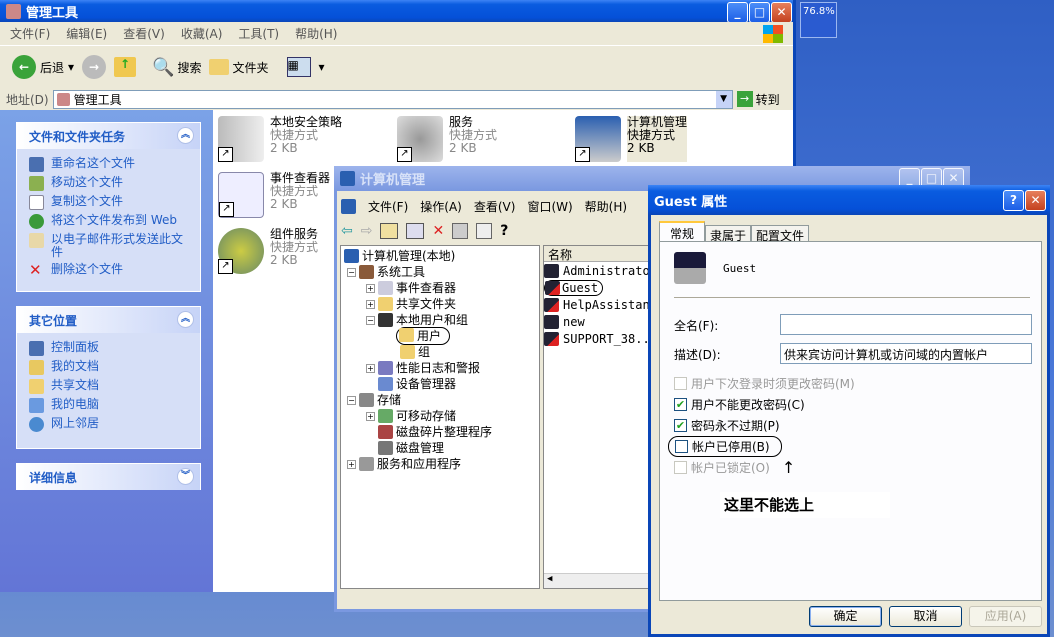 The height and width of the screenshot is (637, 1054). Describe the element at coordinates (447, 139) in the screenshot. I see `file-item: 服务快捷方式2 KB` at that location.